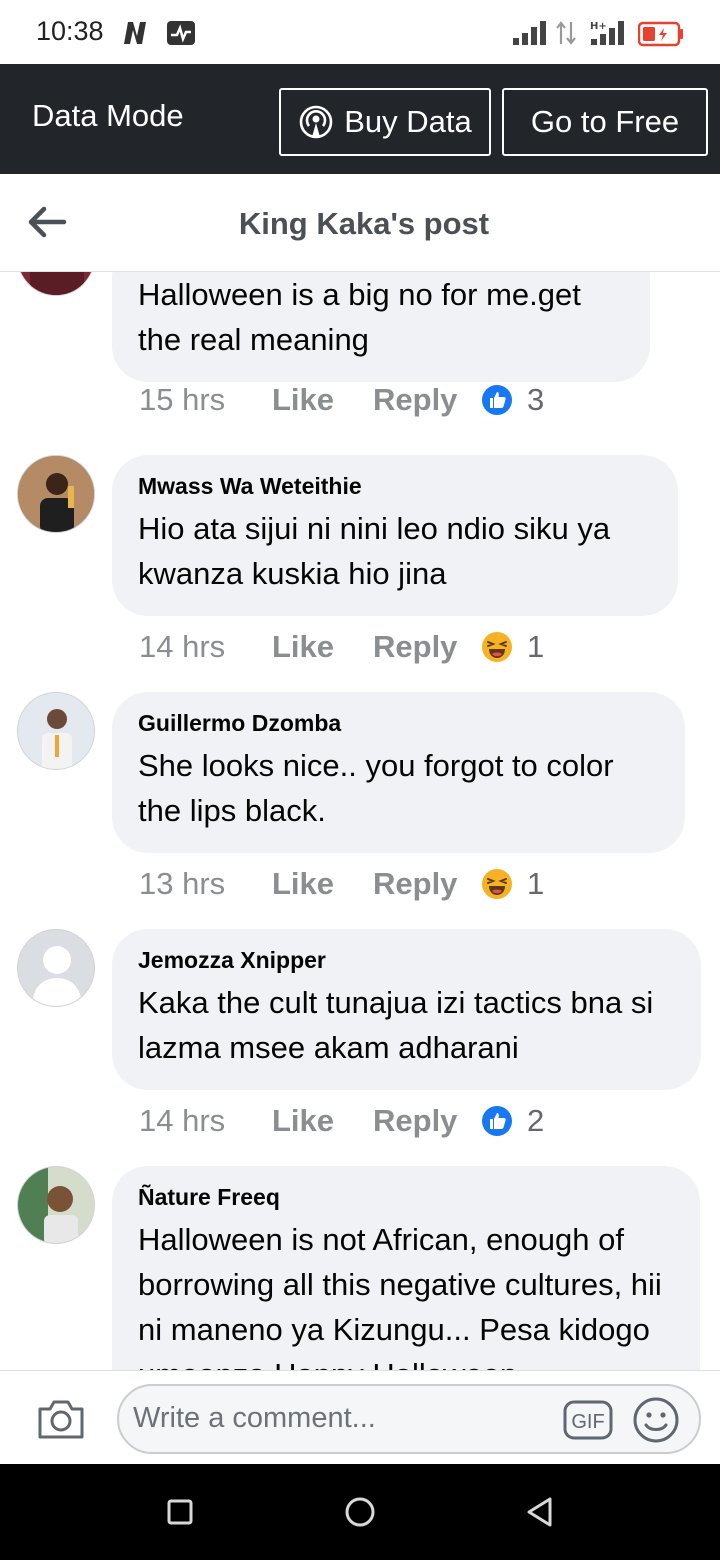 This screenshot has height=1560, width=720. I want to click on comment-actions: 14 hrs Like Reply 1, so click(341, 647).